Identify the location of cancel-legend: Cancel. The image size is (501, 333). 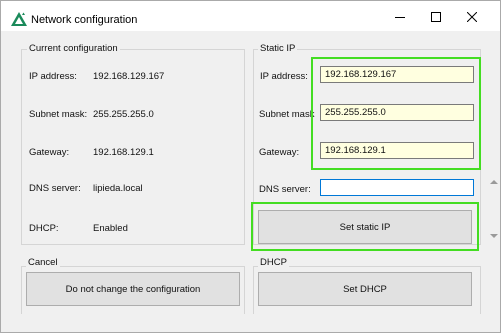
(43, 262).